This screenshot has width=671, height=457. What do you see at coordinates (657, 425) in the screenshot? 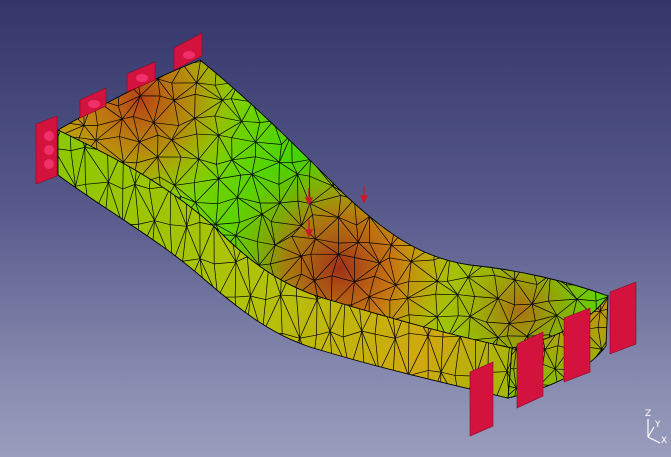
I see `axis-label-y: Y` at bounding box center [657, 425].